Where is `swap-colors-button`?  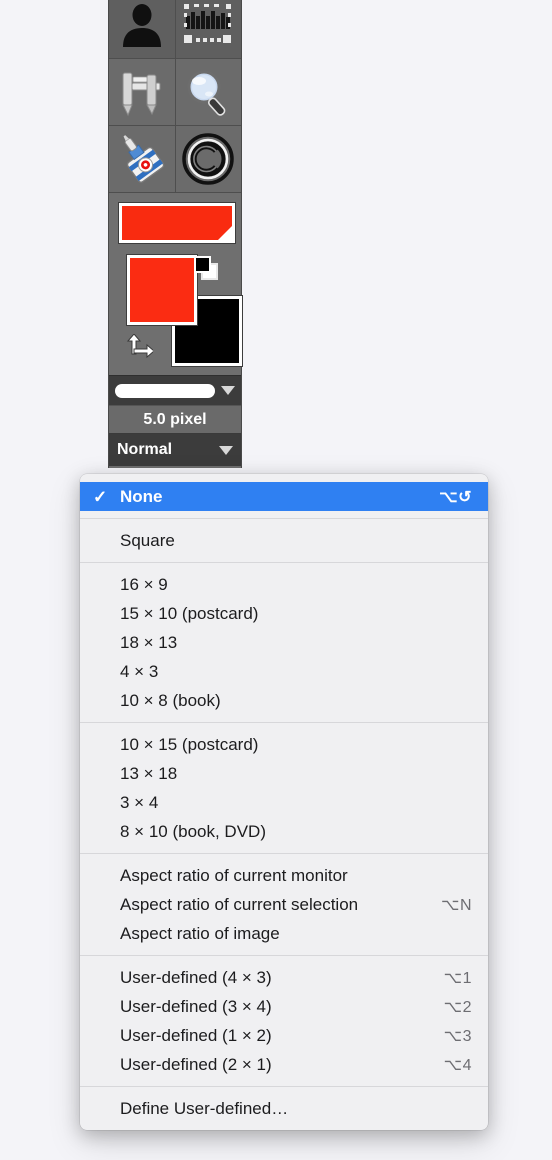
swap-colors-button is located at coordinates (140, 349).